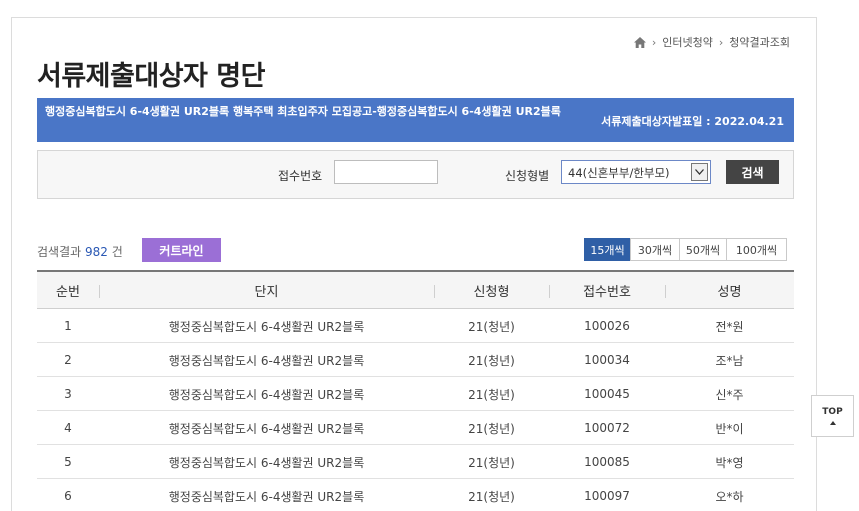 The height and width of the screenshot is (511, 859). What do you see at coordinates (68, 462) in the screenshot?
I see `cell-seq: 5` at bounding box center [68, 462].